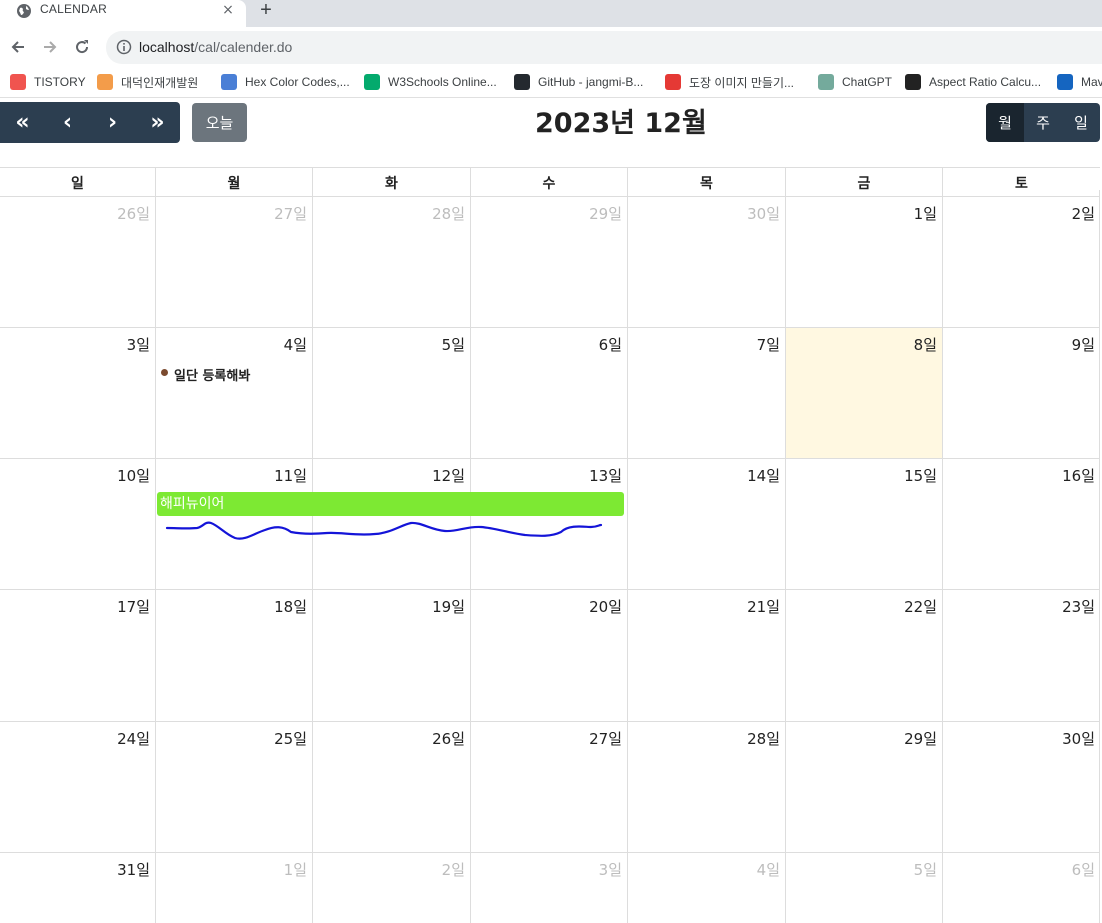  Describe the element at coordinates (228, 10) in the screenshot. I see `close-icon: ×` at that location.